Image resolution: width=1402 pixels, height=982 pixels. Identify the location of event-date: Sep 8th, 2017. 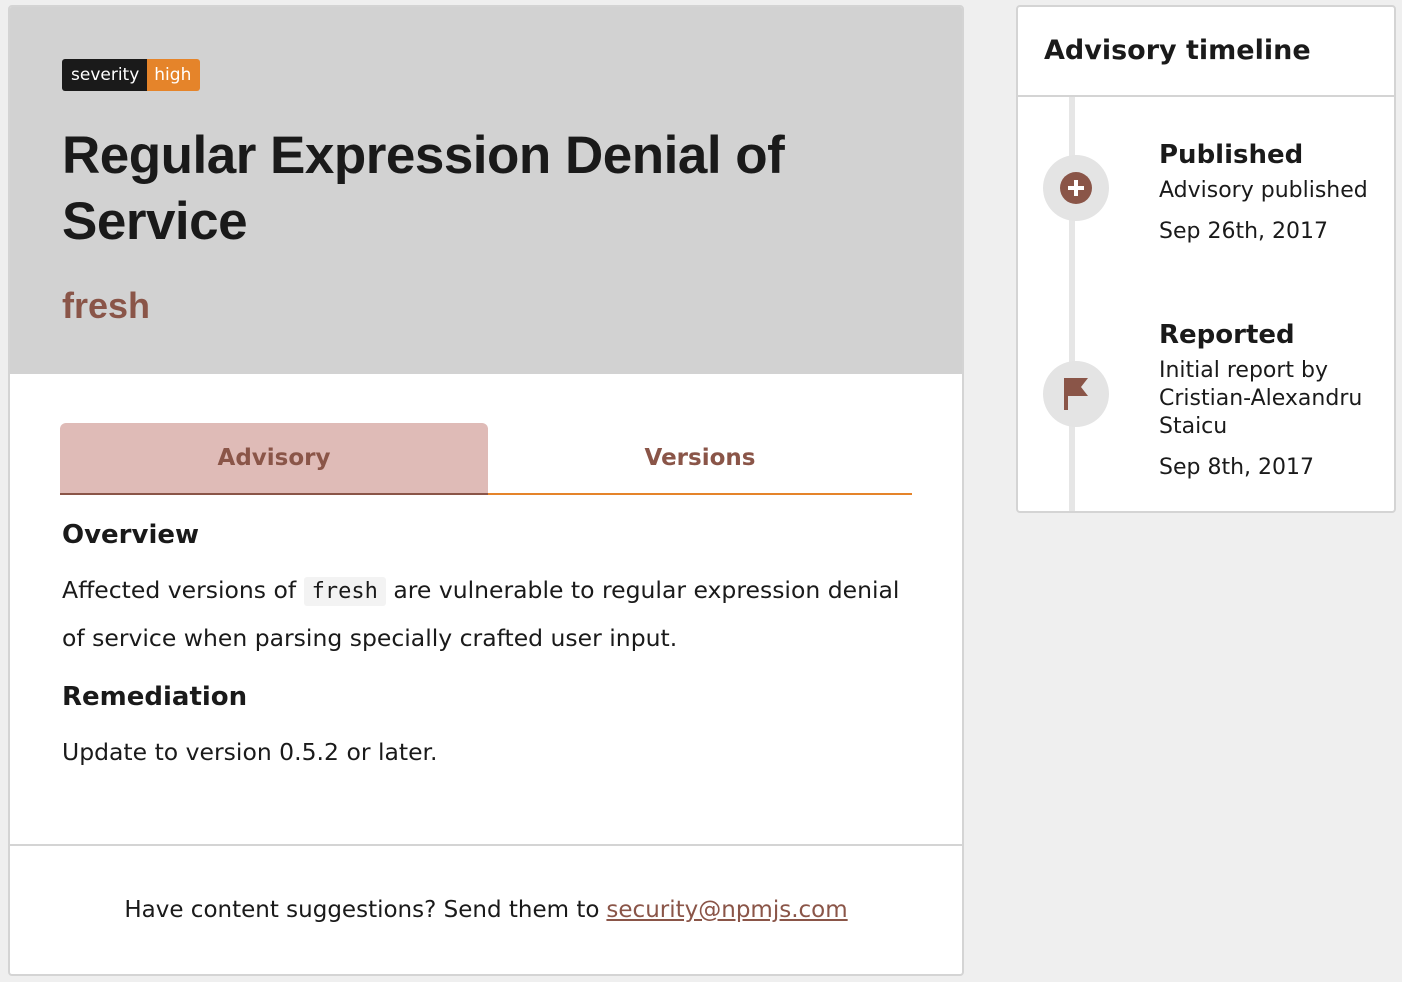
(1236, 467).